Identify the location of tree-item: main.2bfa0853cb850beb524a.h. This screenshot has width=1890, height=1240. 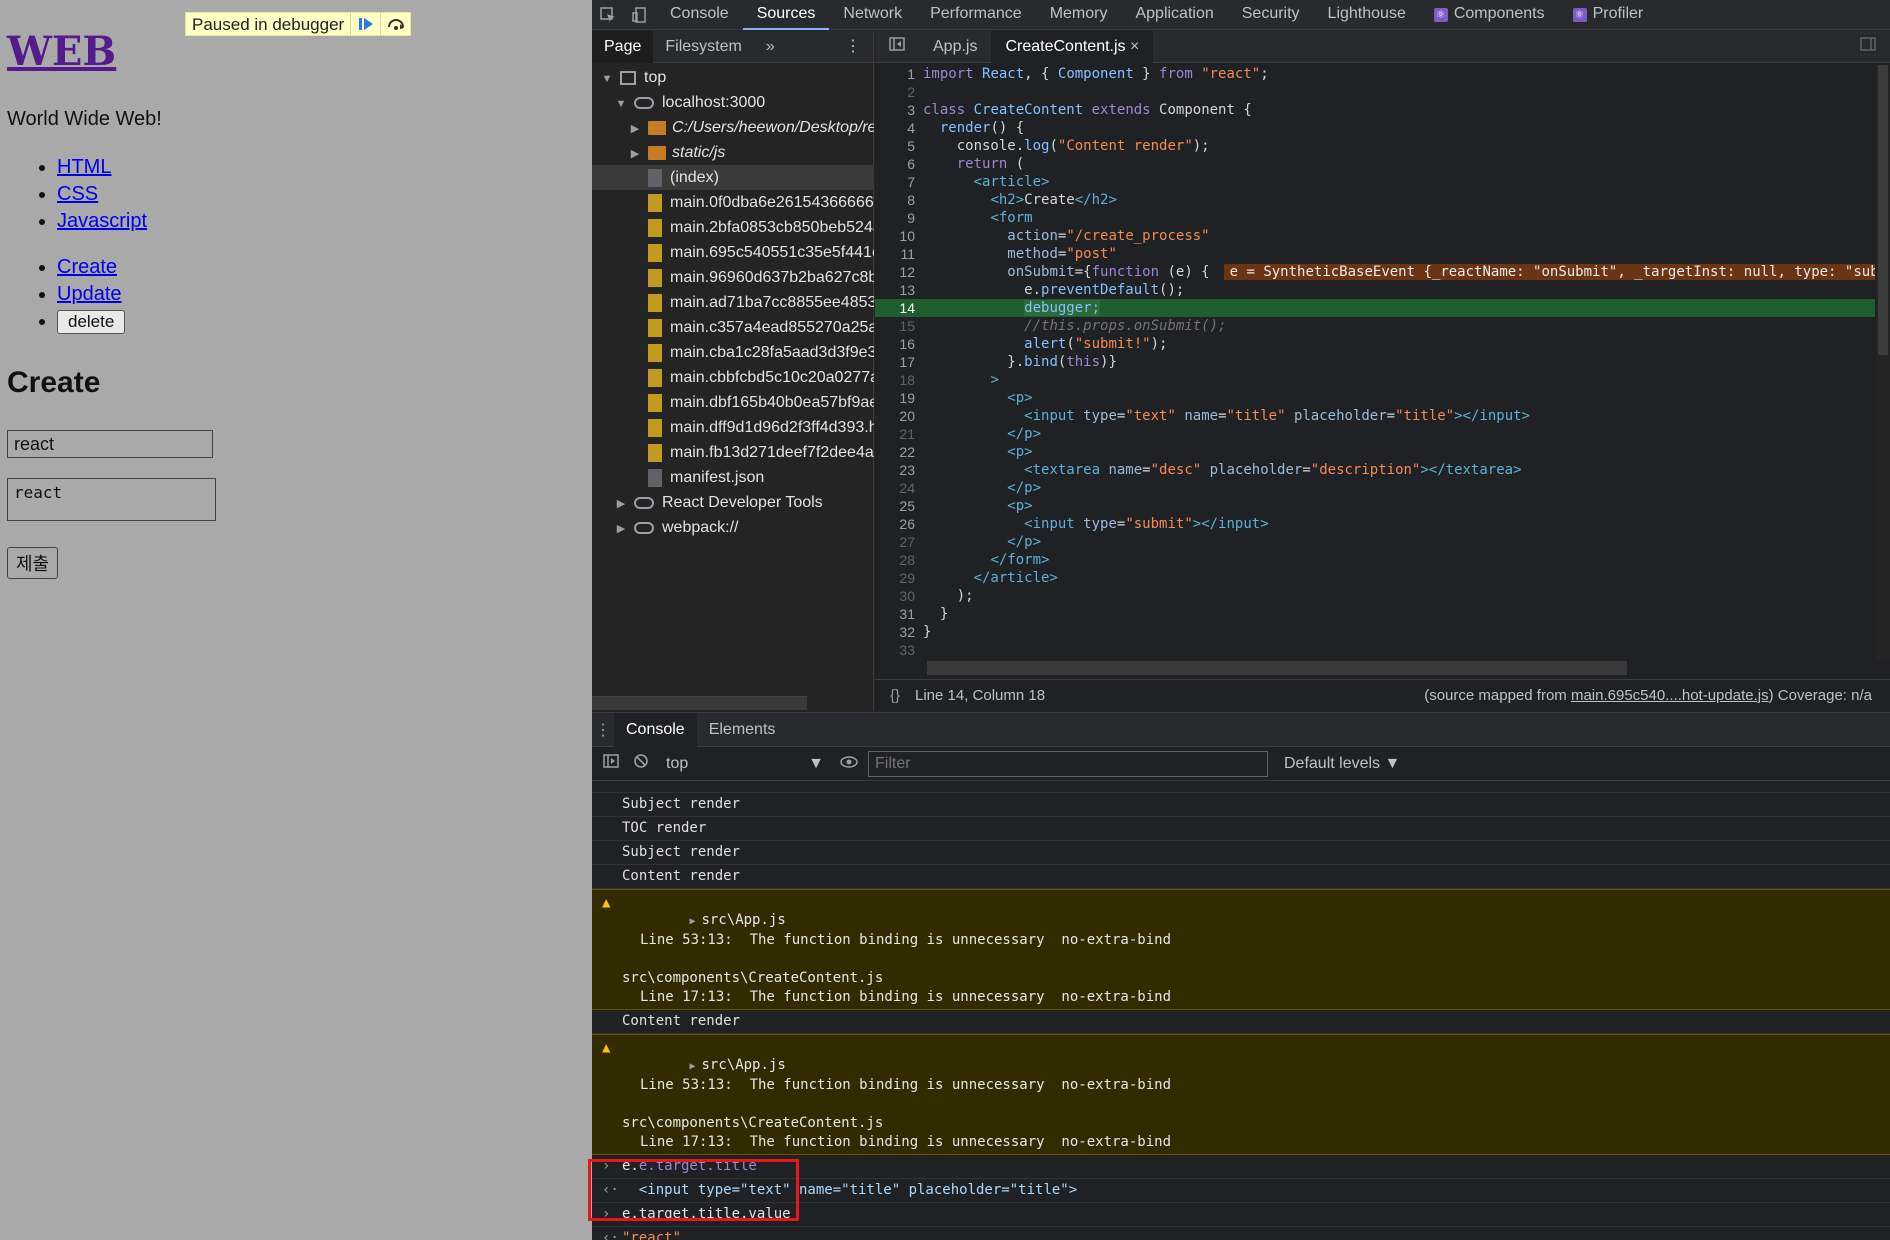
(733, 227).